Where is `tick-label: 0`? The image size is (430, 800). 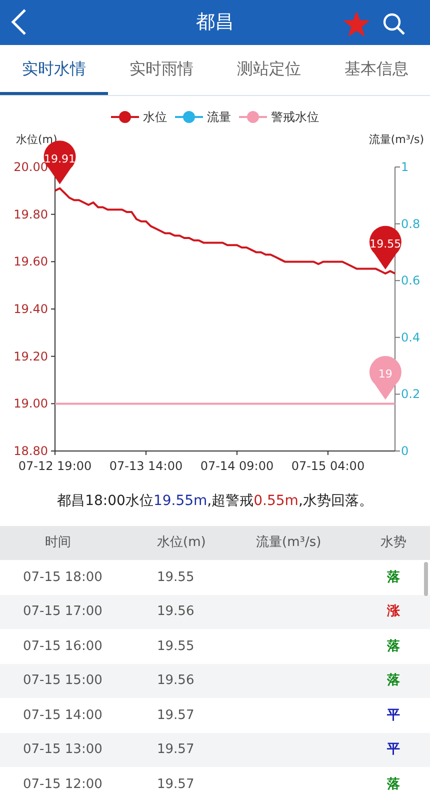 tick-label: 0 is located at coordinates (405, 451).